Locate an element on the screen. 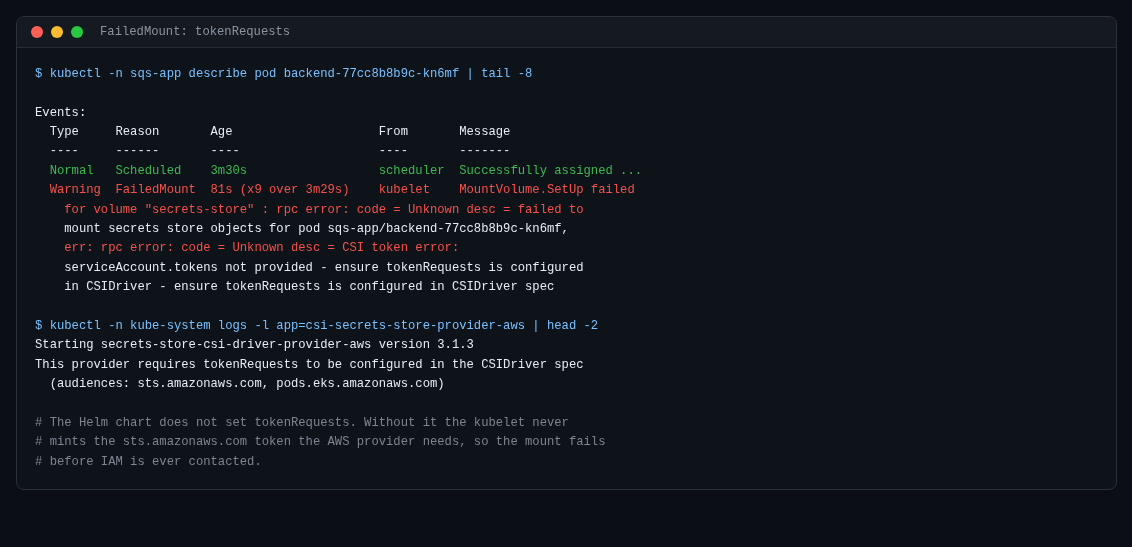  comment-line: # before IAM is ever contacted. is located at coordinates (148, 462).